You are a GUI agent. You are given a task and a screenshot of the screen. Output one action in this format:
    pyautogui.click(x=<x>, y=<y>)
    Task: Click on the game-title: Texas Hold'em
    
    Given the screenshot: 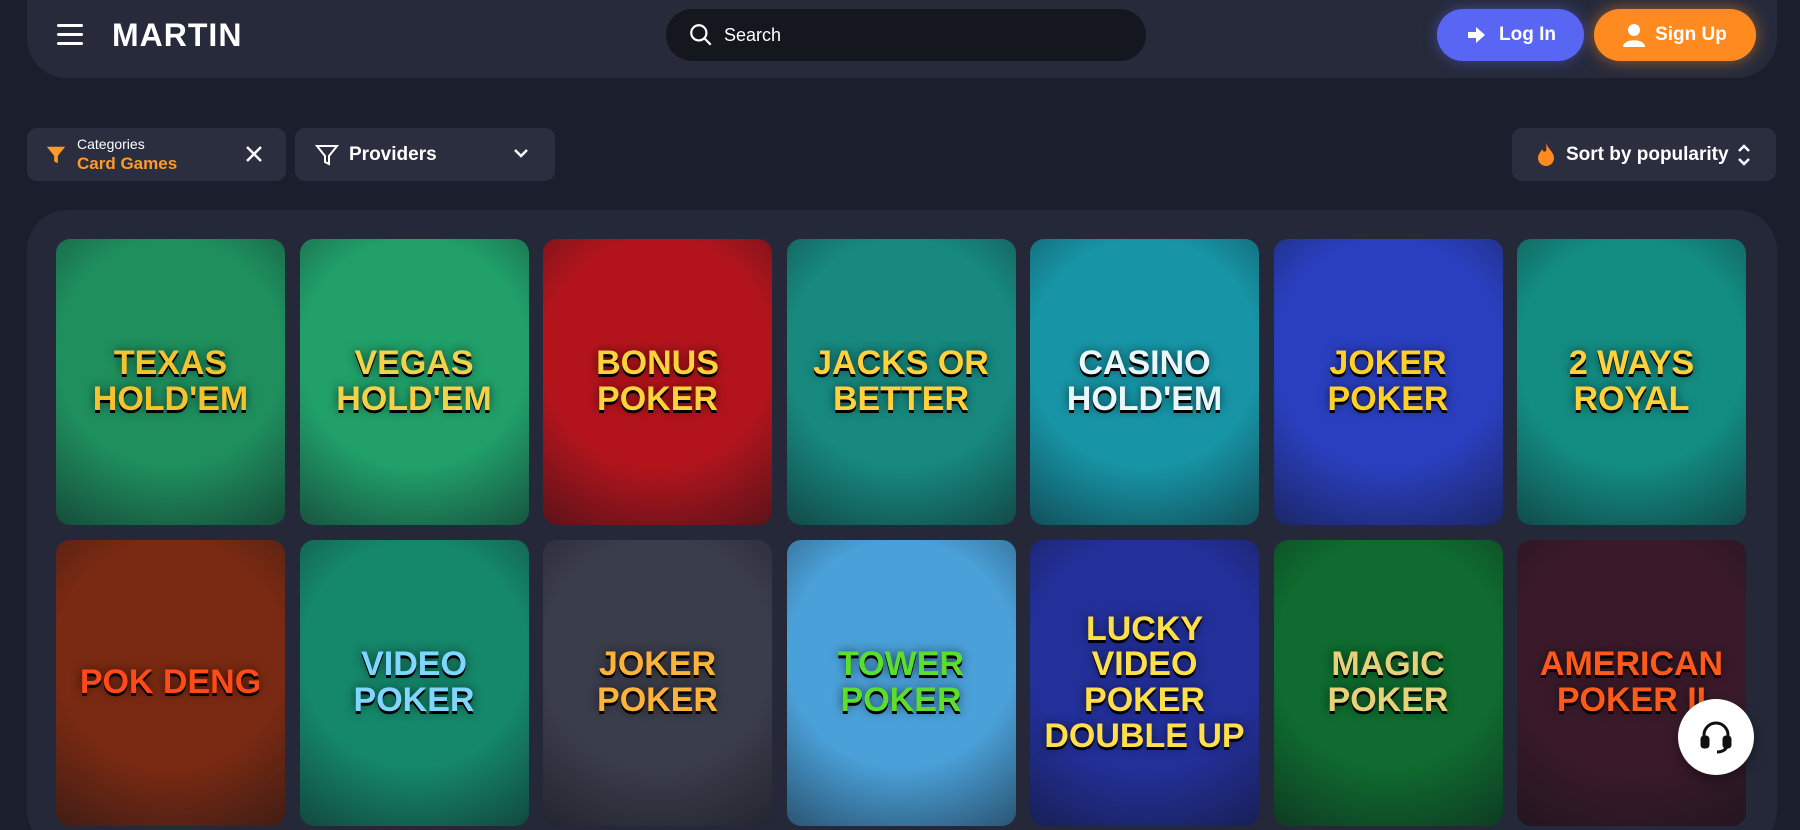 What is the action you would take?
    pyautogui.click(x=170, y=381)
    